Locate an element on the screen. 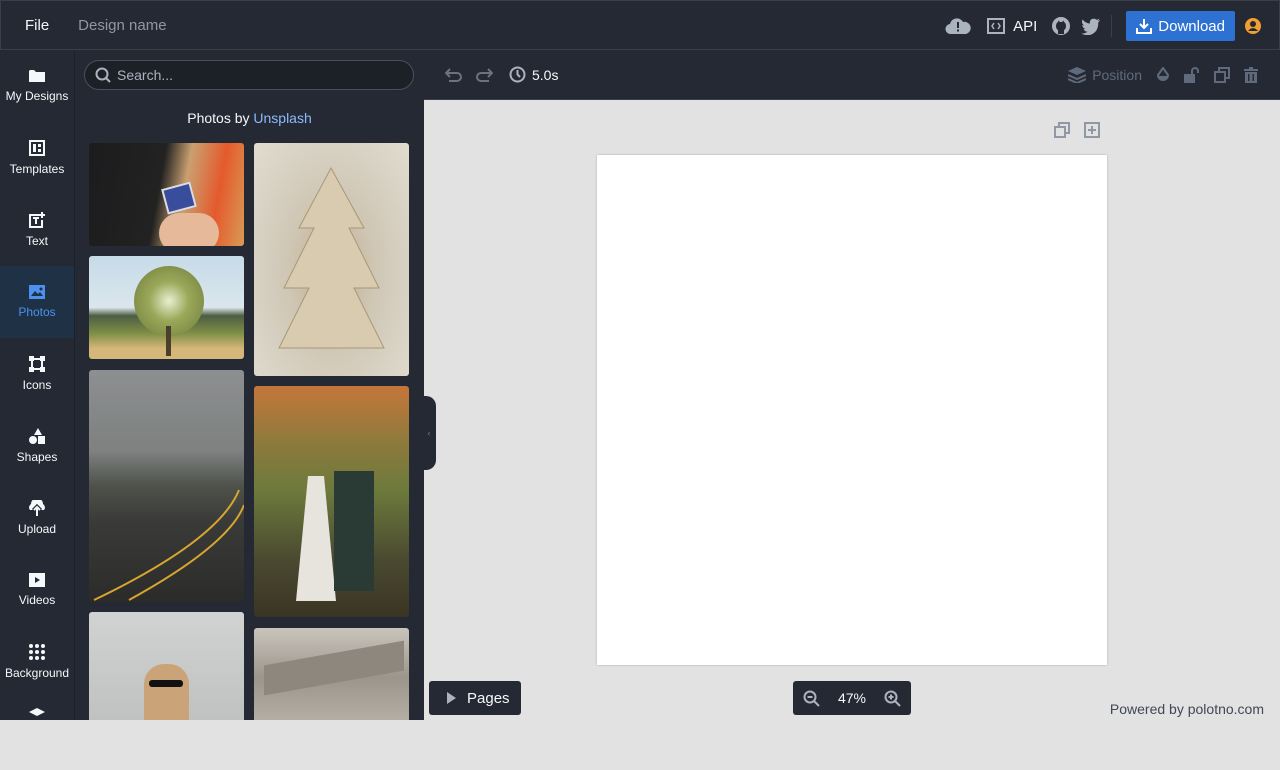 This screenshot has width=1280, height=770. sidebar-item-layers is located at coordinates (37, 734).